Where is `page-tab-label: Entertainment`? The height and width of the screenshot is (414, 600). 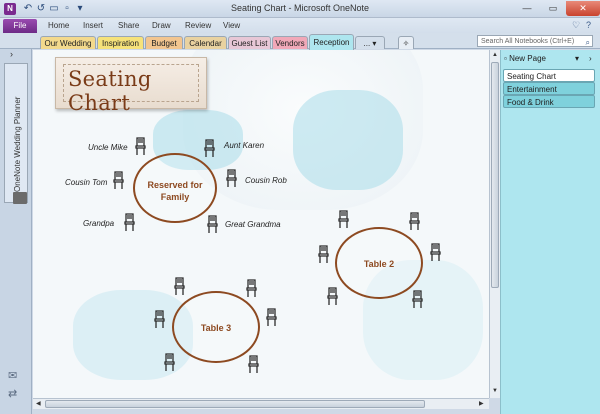 page-tab-label: Entertainment is located at coordinates (532, 89).